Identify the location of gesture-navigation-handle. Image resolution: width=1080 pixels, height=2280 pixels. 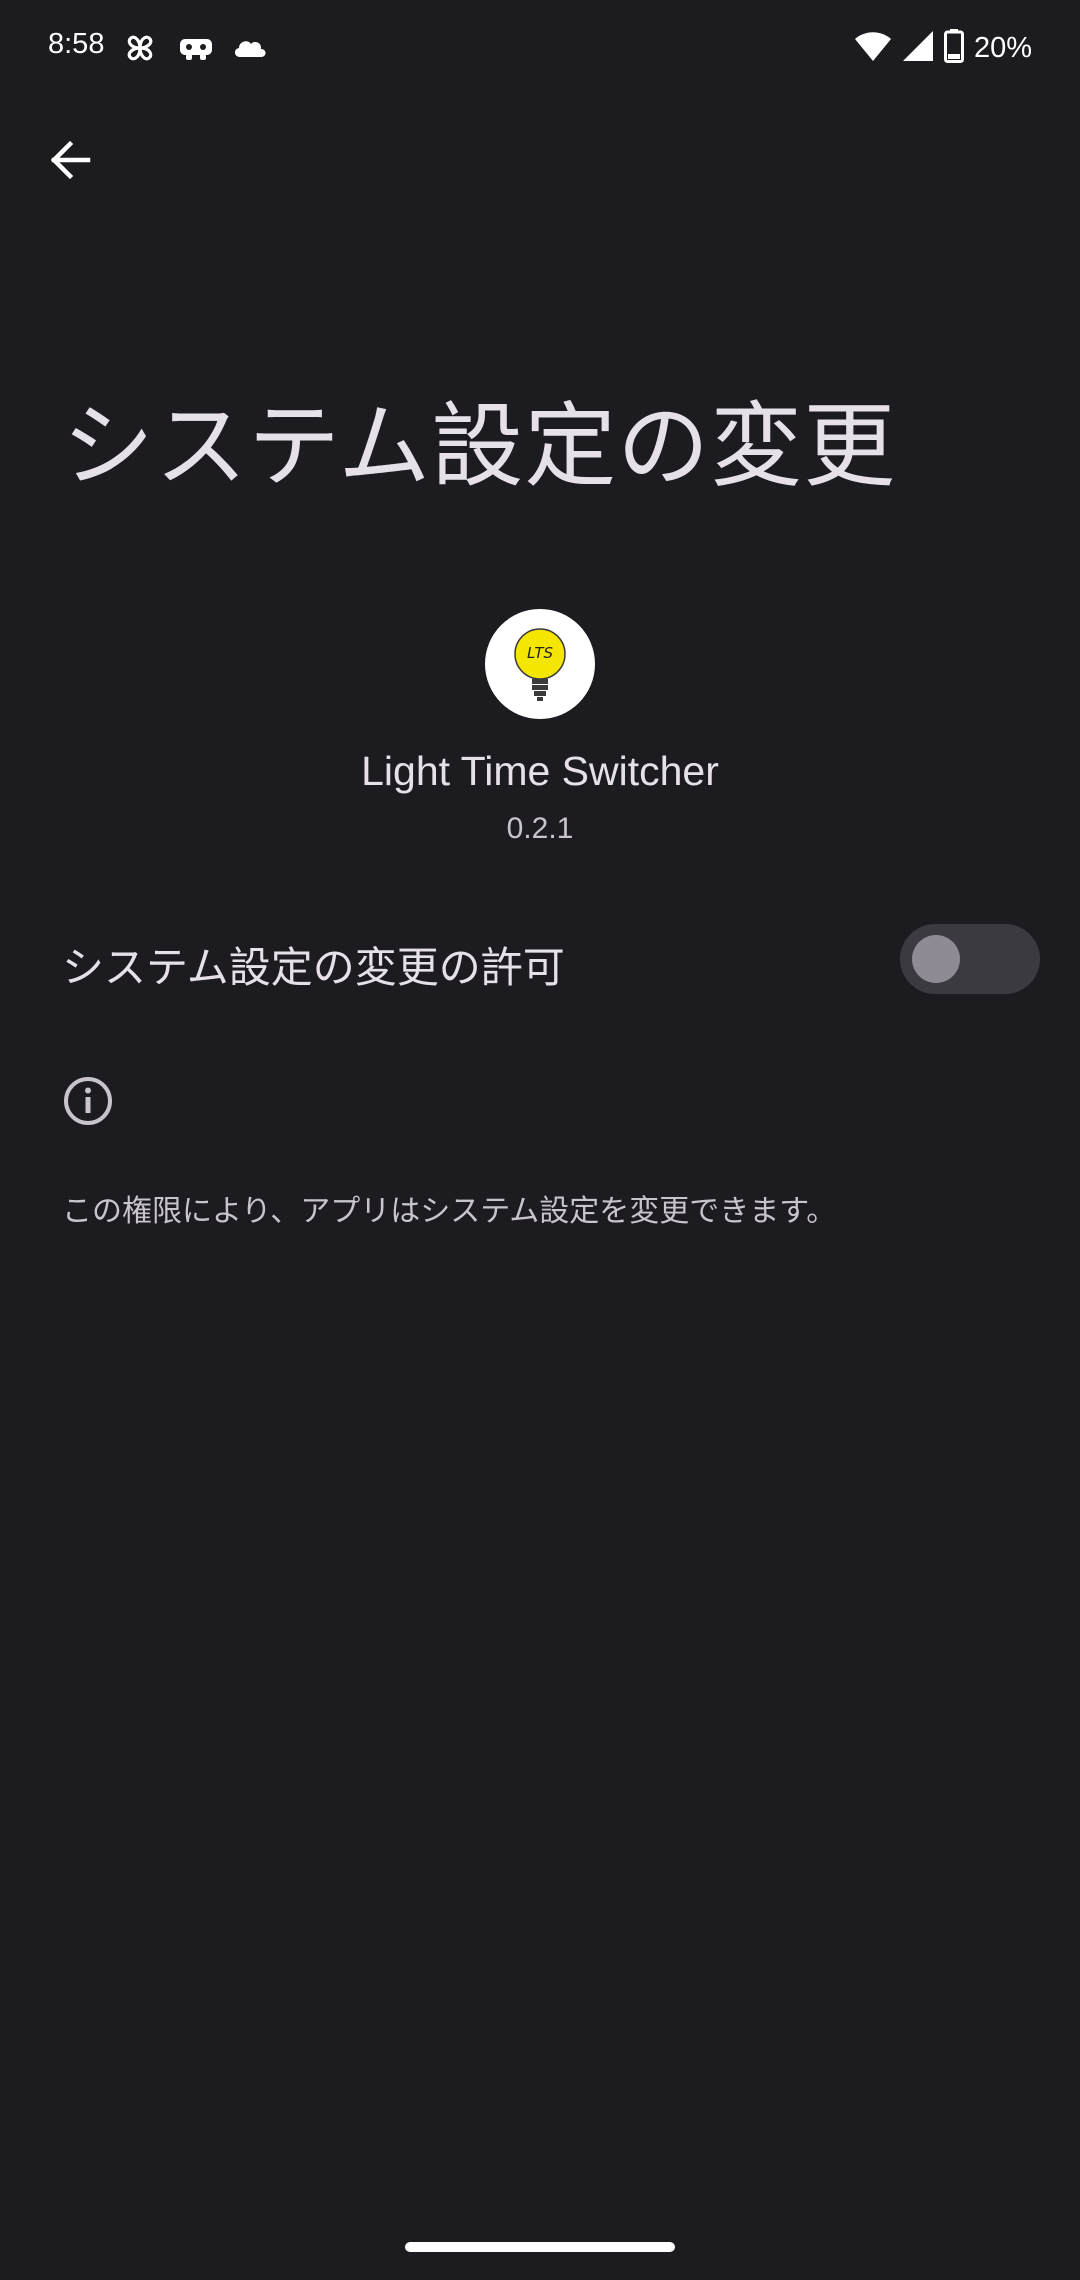
(540, 2247).